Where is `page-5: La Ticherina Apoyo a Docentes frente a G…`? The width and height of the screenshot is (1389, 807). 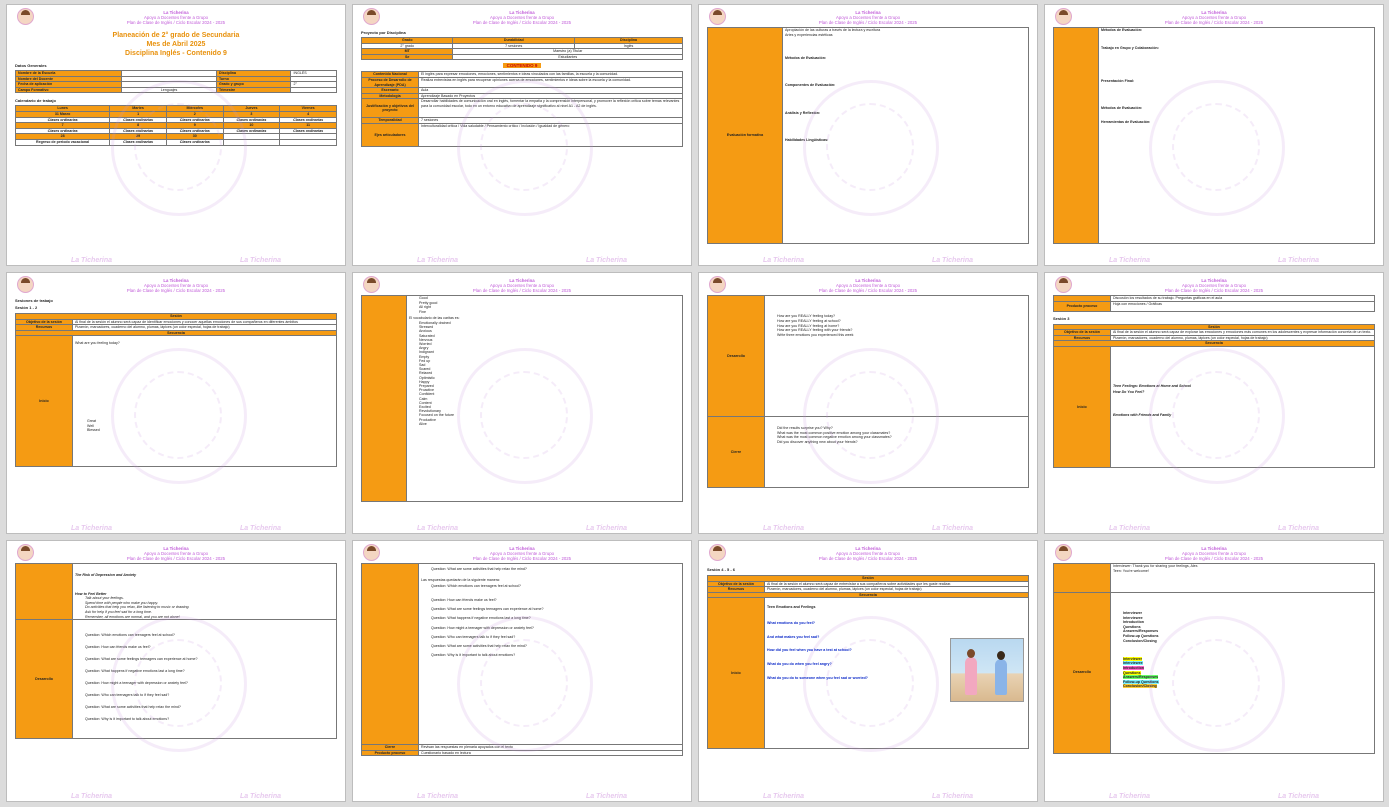
page-5: La Ticherina Apoyo a Docentes frente a G… is located at coordinates (176, 403).